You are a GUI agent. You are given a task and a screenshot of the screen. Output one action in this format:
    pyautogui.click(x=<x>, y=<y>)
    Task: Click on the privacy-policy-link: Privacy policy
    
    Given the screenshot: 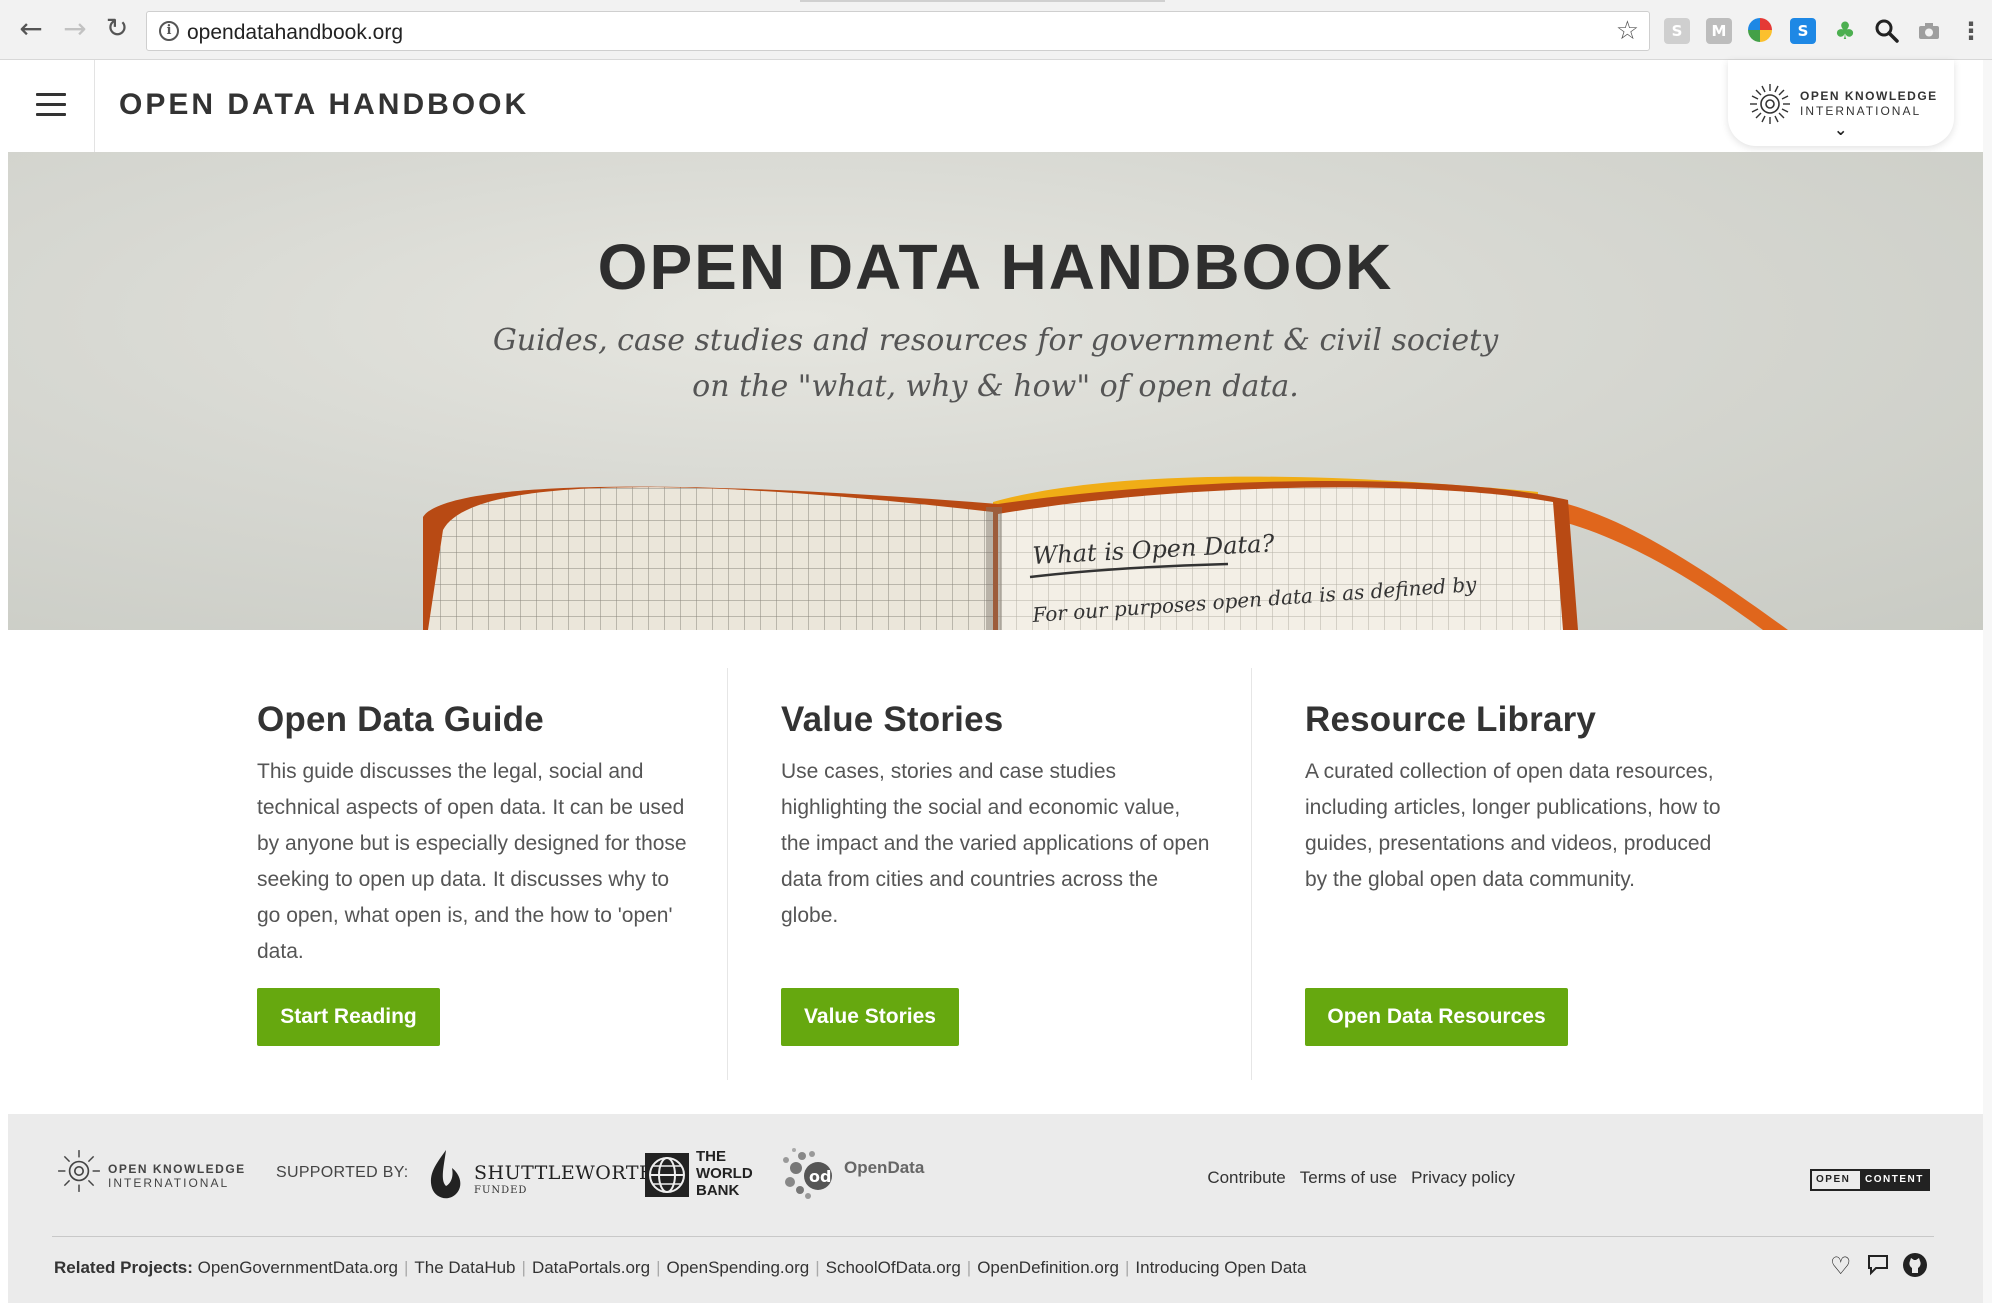 What is the action you would take?
    pyautogui.click(x=1463, y=1177)
    